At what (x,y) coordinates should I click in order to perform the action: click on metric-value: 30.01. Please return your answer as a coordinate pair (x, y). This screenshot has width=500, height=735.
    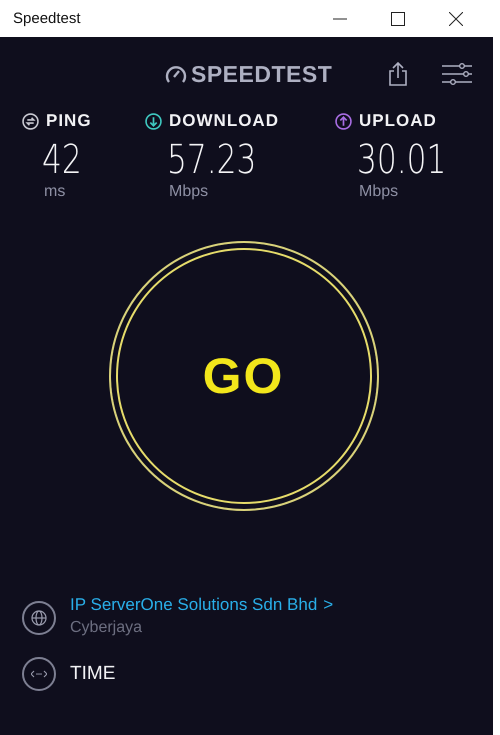
    Looking at the image, I should click on (402, 160).